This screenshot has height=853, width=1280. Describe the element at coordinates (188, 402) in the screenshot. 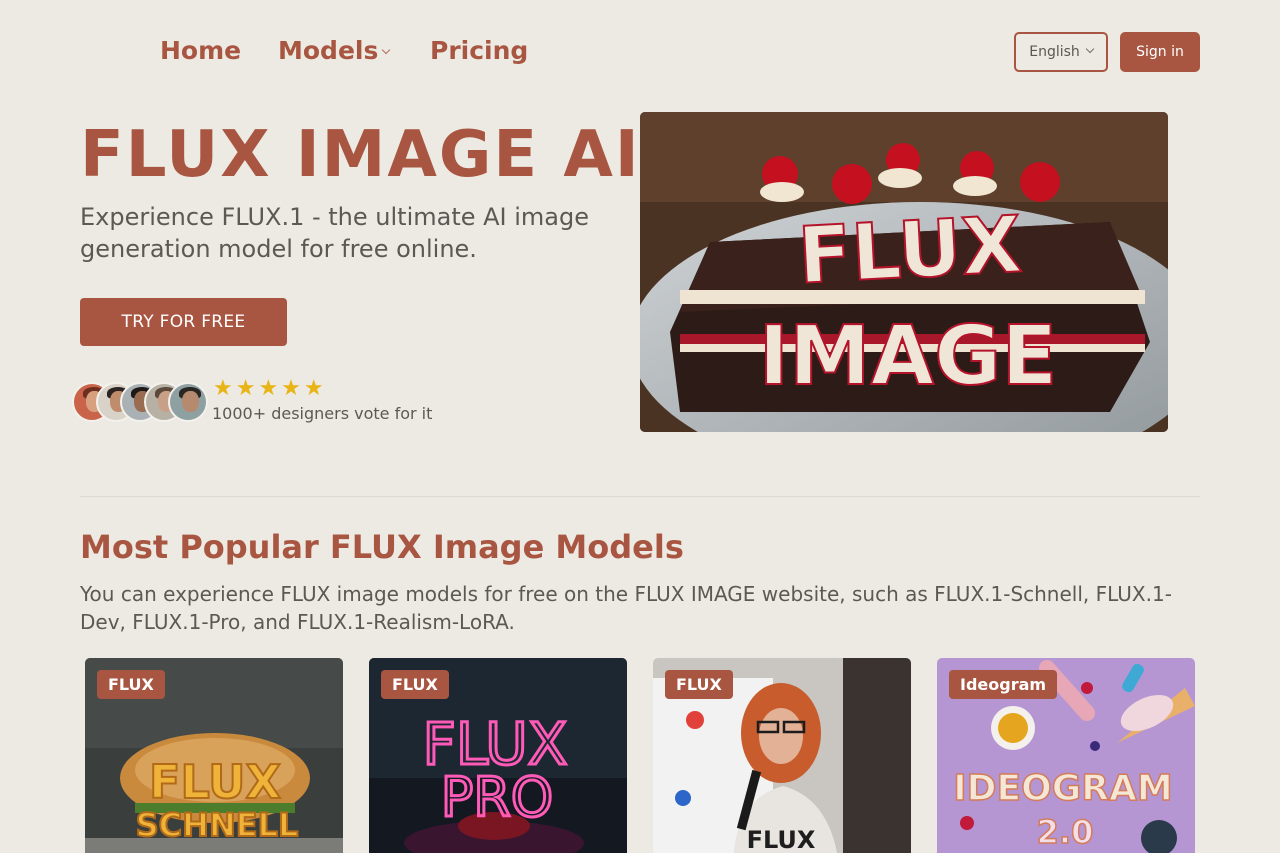

I see `avatar` at that location.